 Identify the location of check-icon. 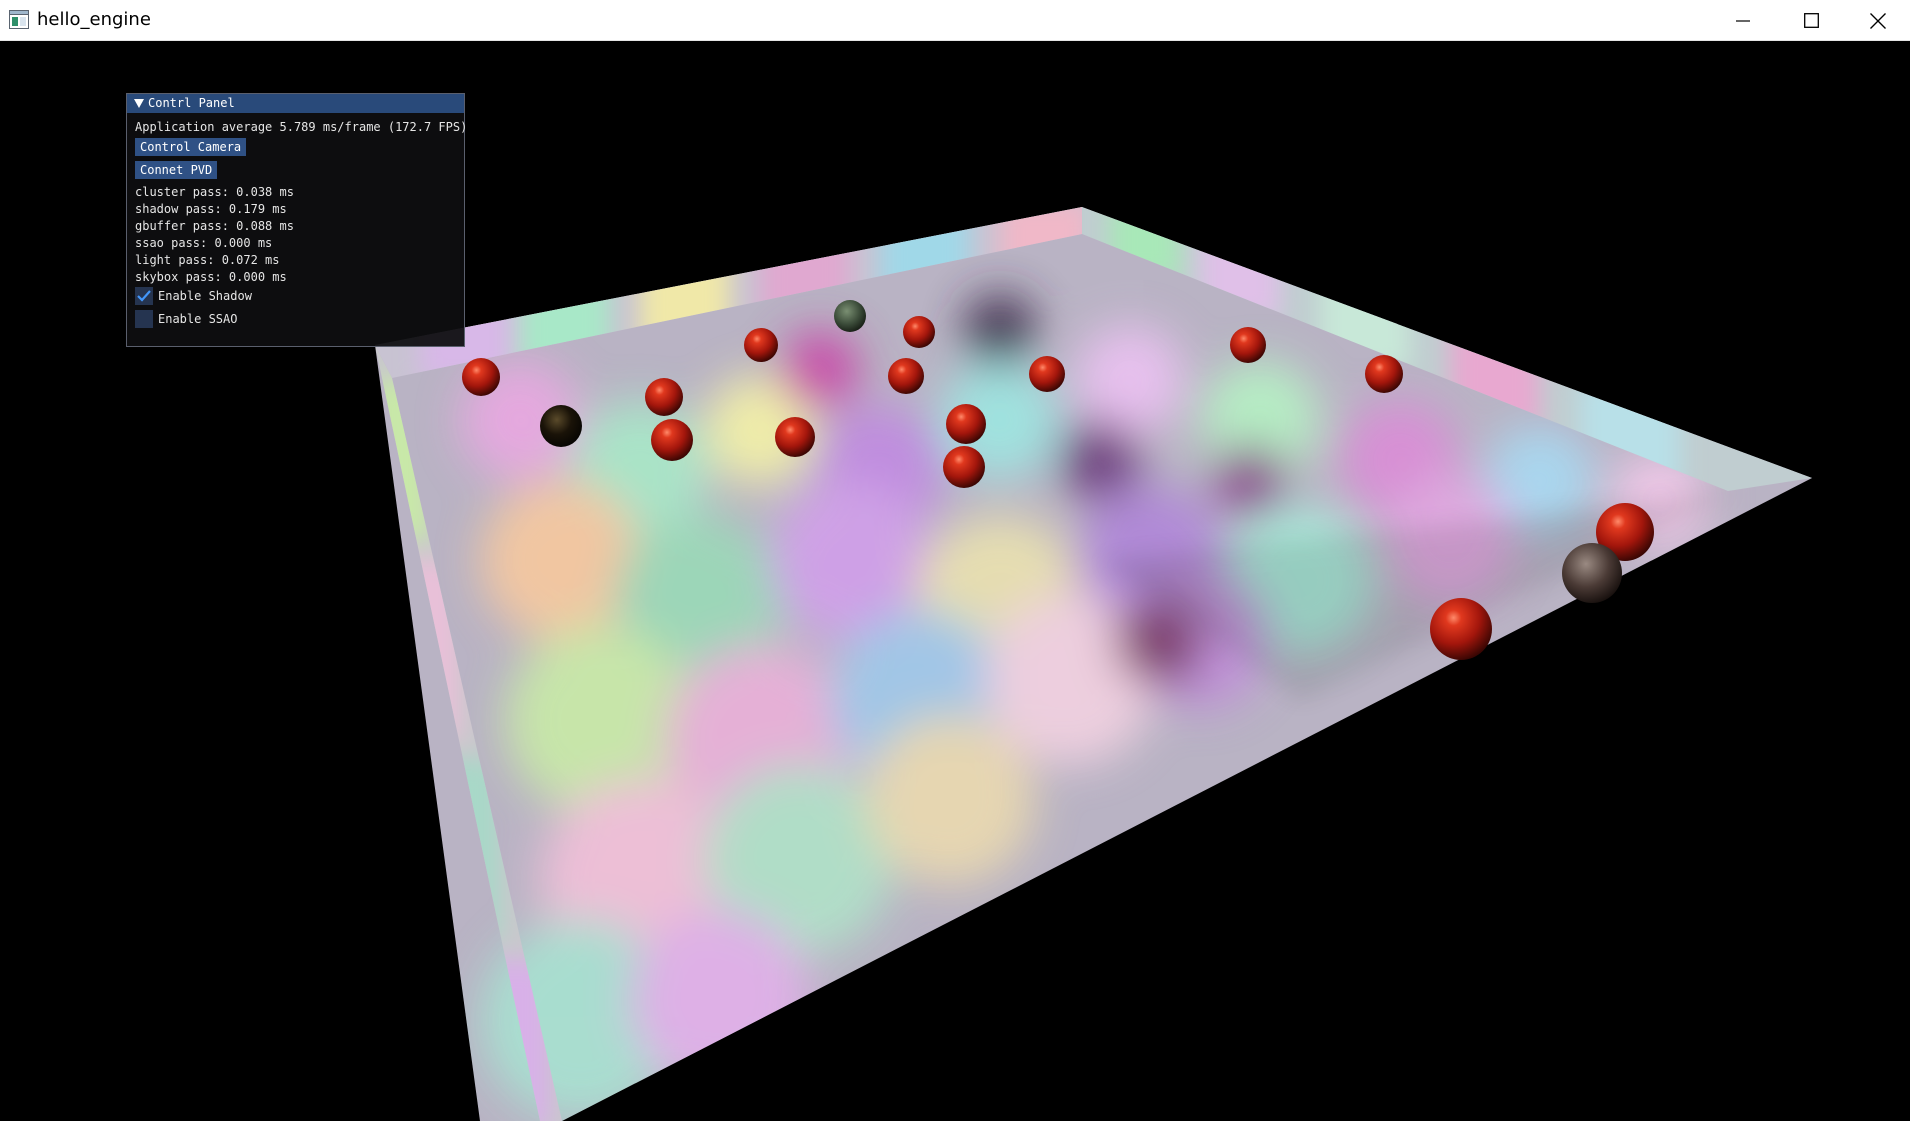
(144, 296).